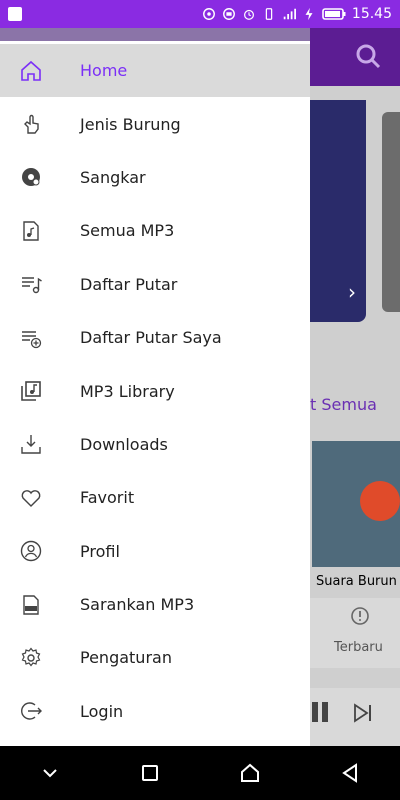  I want to click on playlist-add-icon, so click(31, 338).